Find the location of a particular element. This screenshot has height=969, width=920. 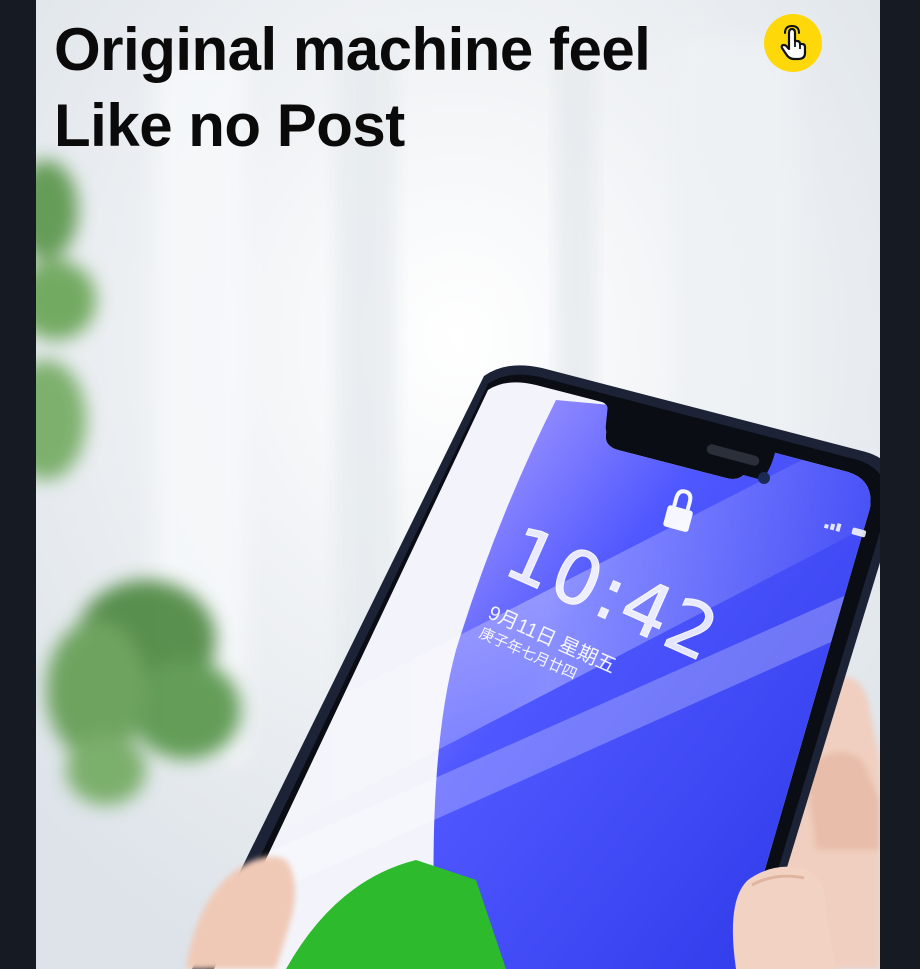

tap-hand-icon is located at coordinates (793, 43).